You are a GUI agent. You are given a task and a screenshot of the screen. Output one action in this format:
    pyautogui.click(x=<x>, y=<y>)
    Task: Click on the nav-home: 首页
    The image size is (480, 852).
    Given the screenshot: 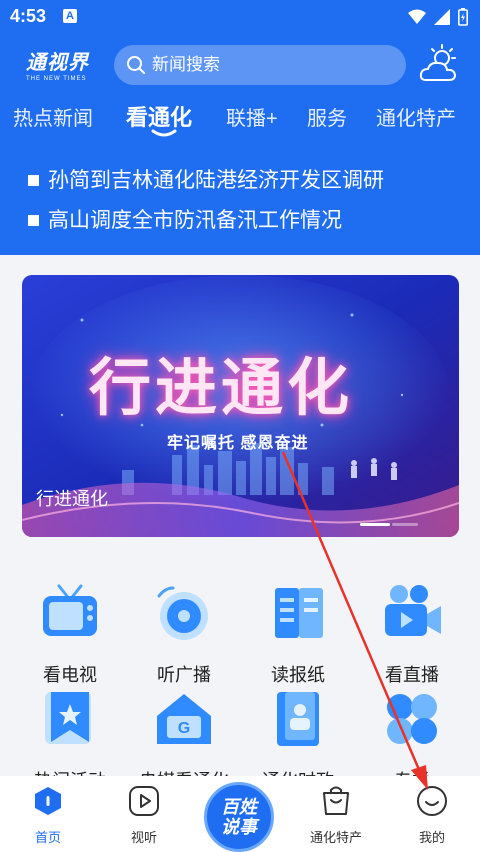 What is the action you would take?
    pyautogui.click(x=48, y=815)
    